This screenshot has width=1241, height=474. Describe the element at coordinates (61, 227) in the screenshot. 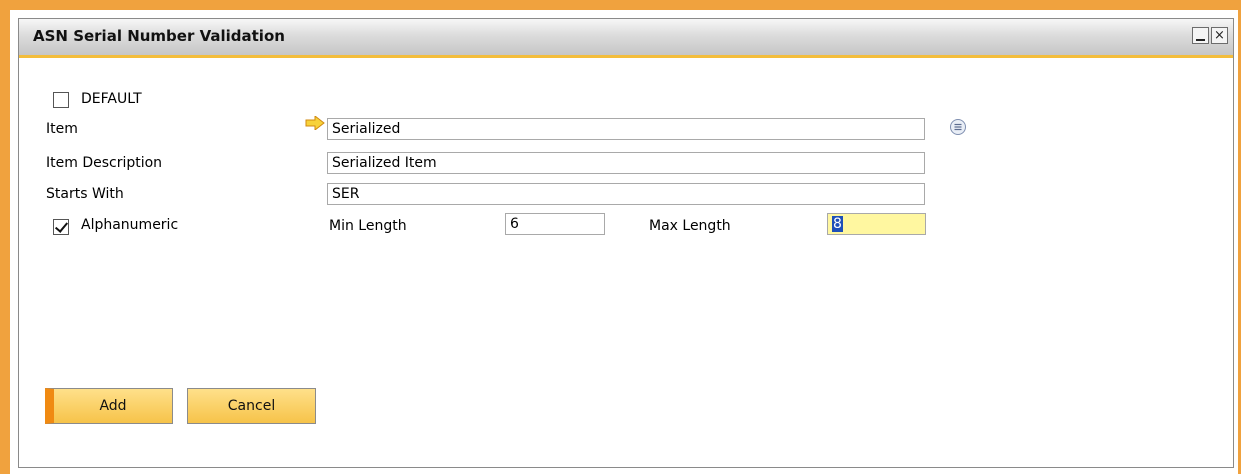

I see `alphanumeric-checkbox` at that location.